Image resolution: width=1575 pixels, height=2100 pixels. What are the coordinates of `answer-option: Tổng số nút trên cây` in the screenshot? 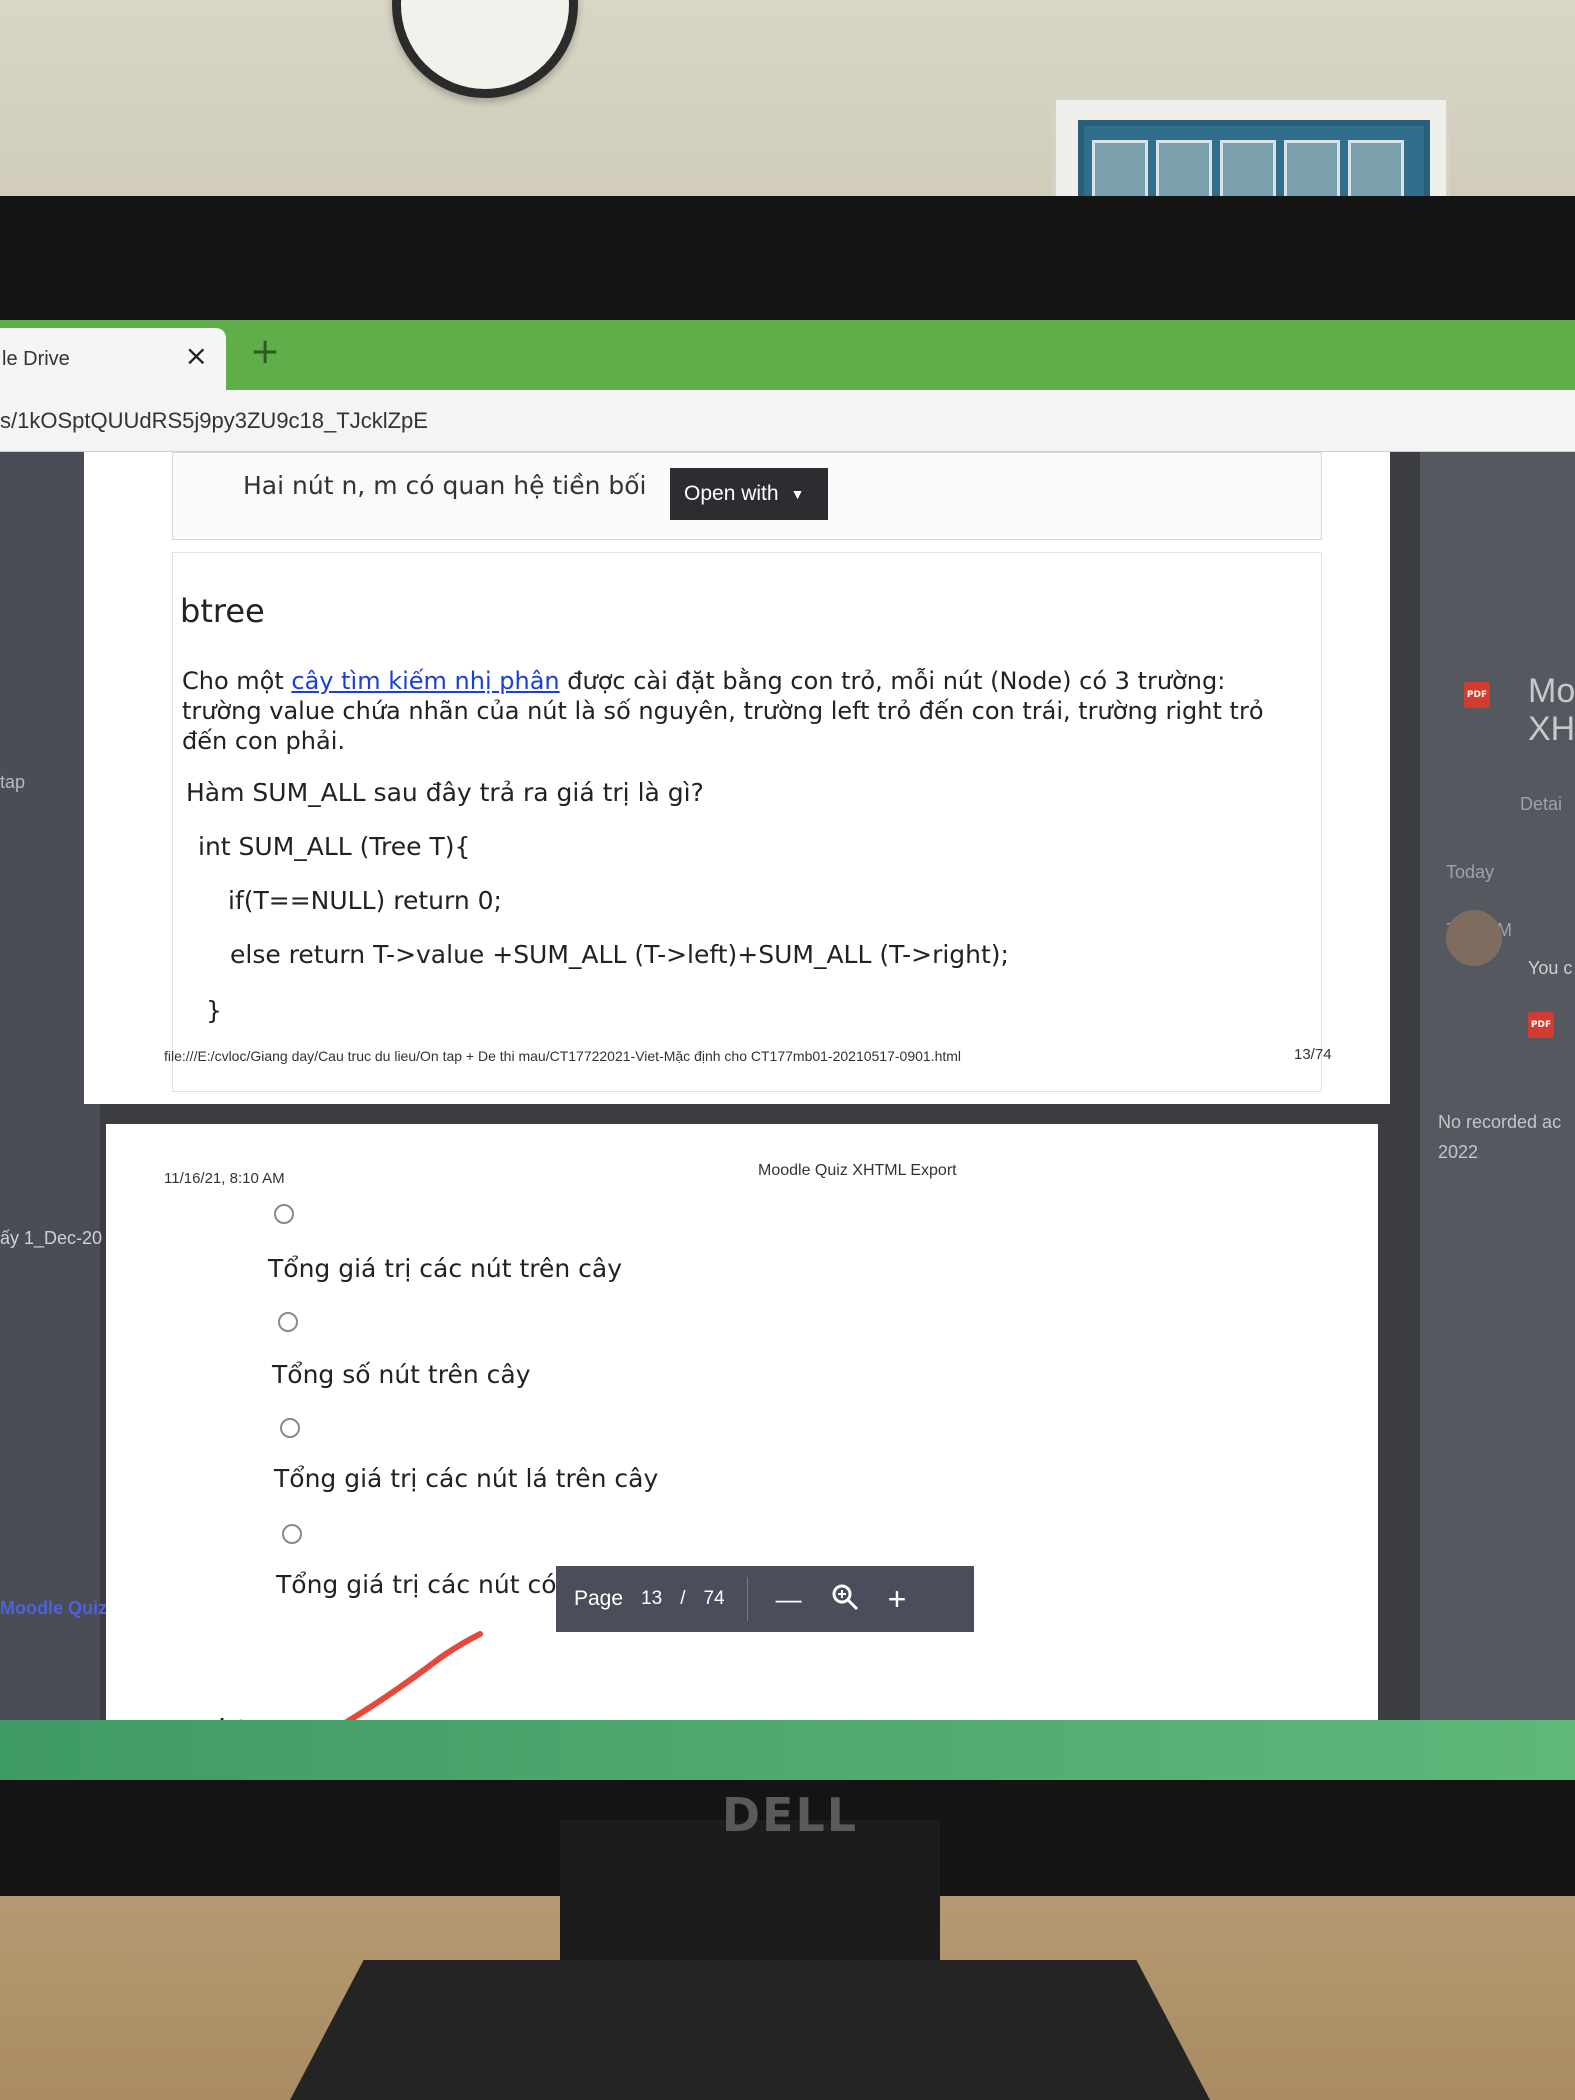 It's located at (401, 1374).